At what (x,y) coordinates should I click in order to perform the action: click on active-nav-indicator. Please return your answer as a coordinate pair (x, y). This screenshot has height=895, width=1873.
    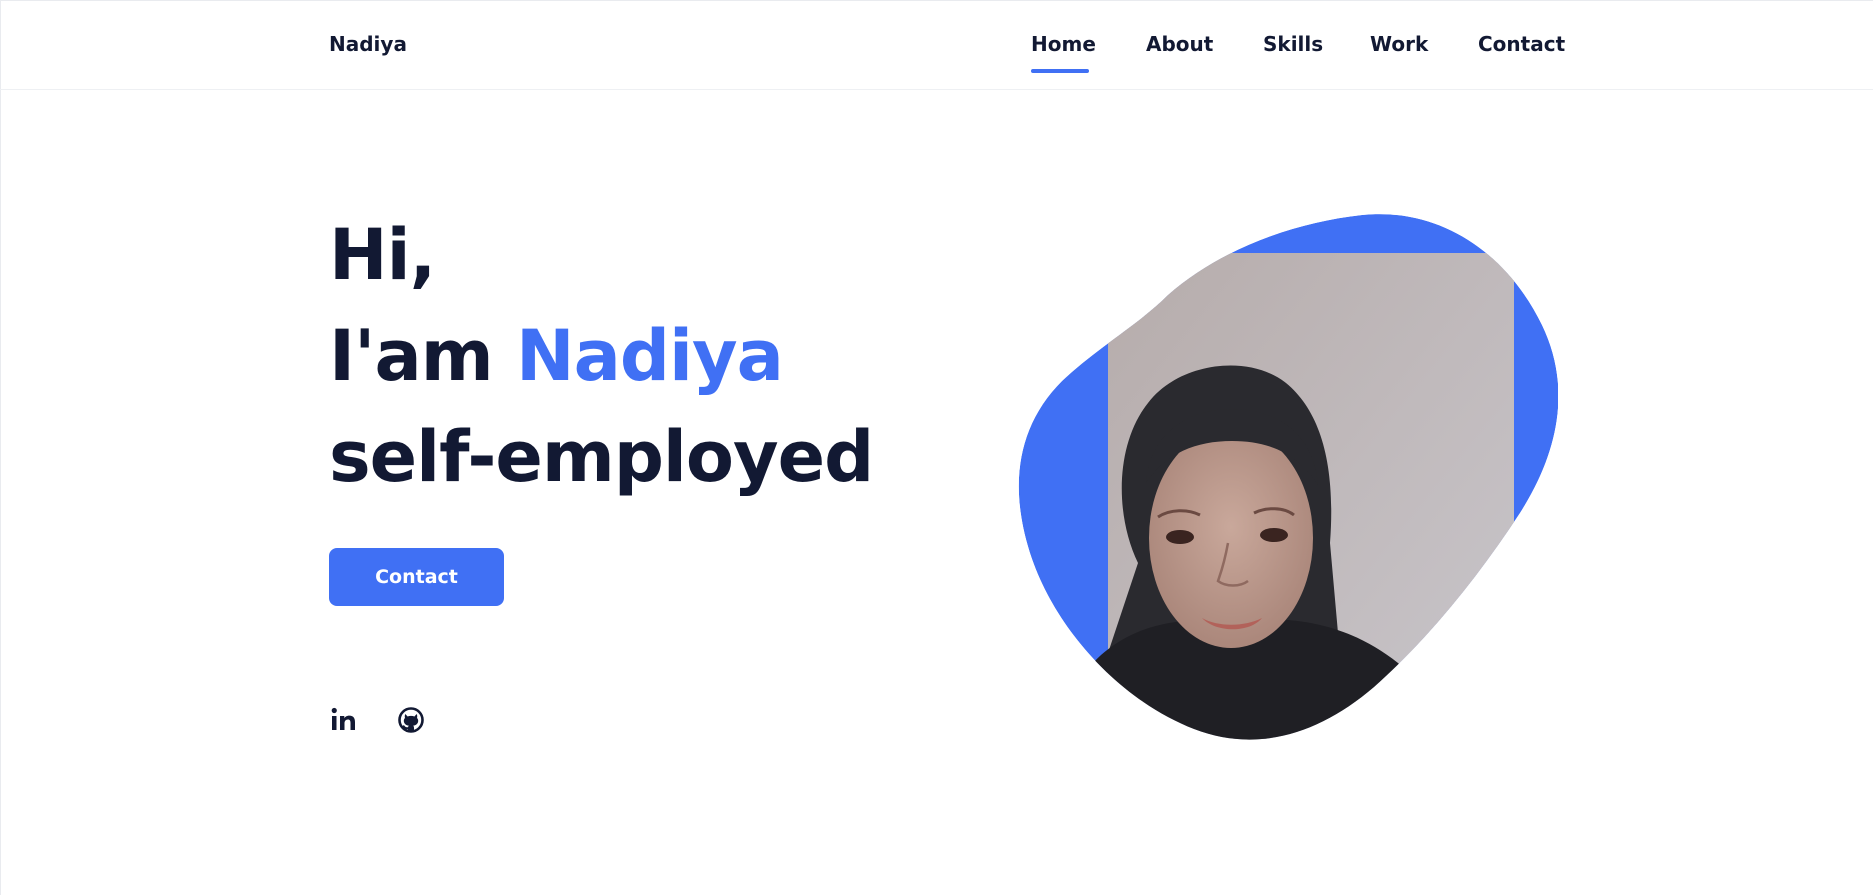
    Looking at the image, I should click on (1060, 71).